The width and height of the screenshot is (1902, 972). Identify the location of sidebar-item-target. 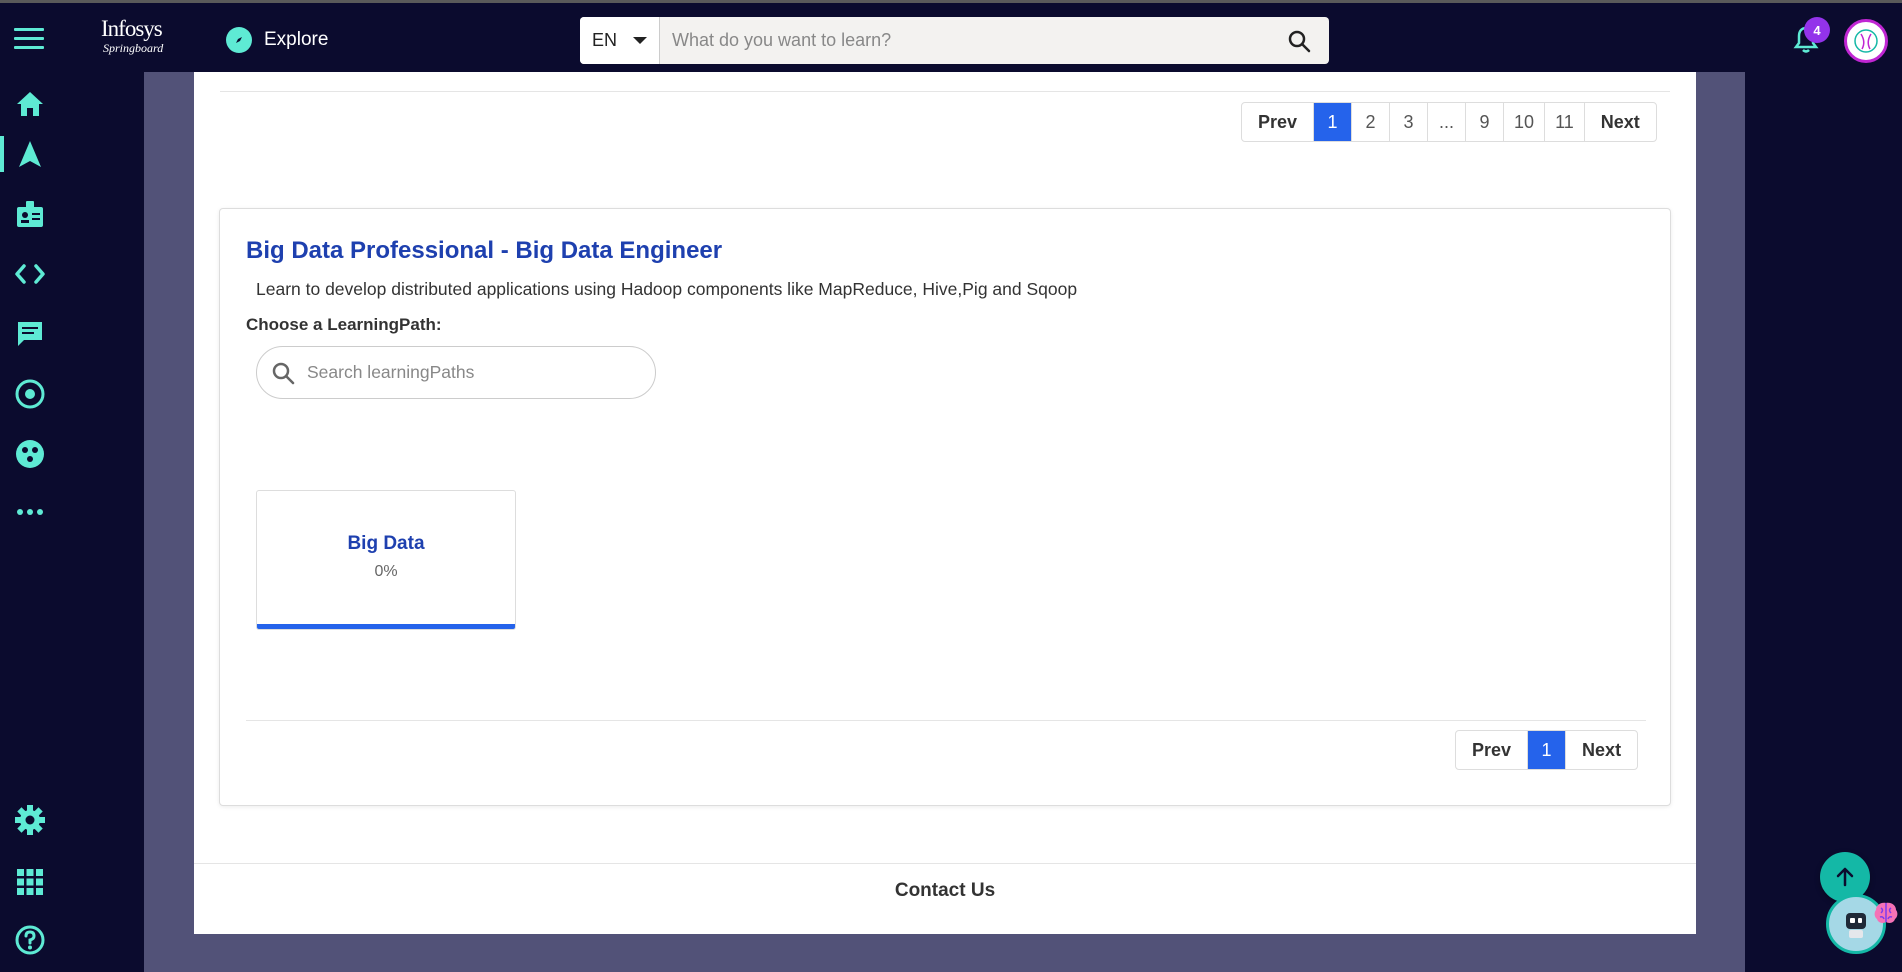
(30, 394).